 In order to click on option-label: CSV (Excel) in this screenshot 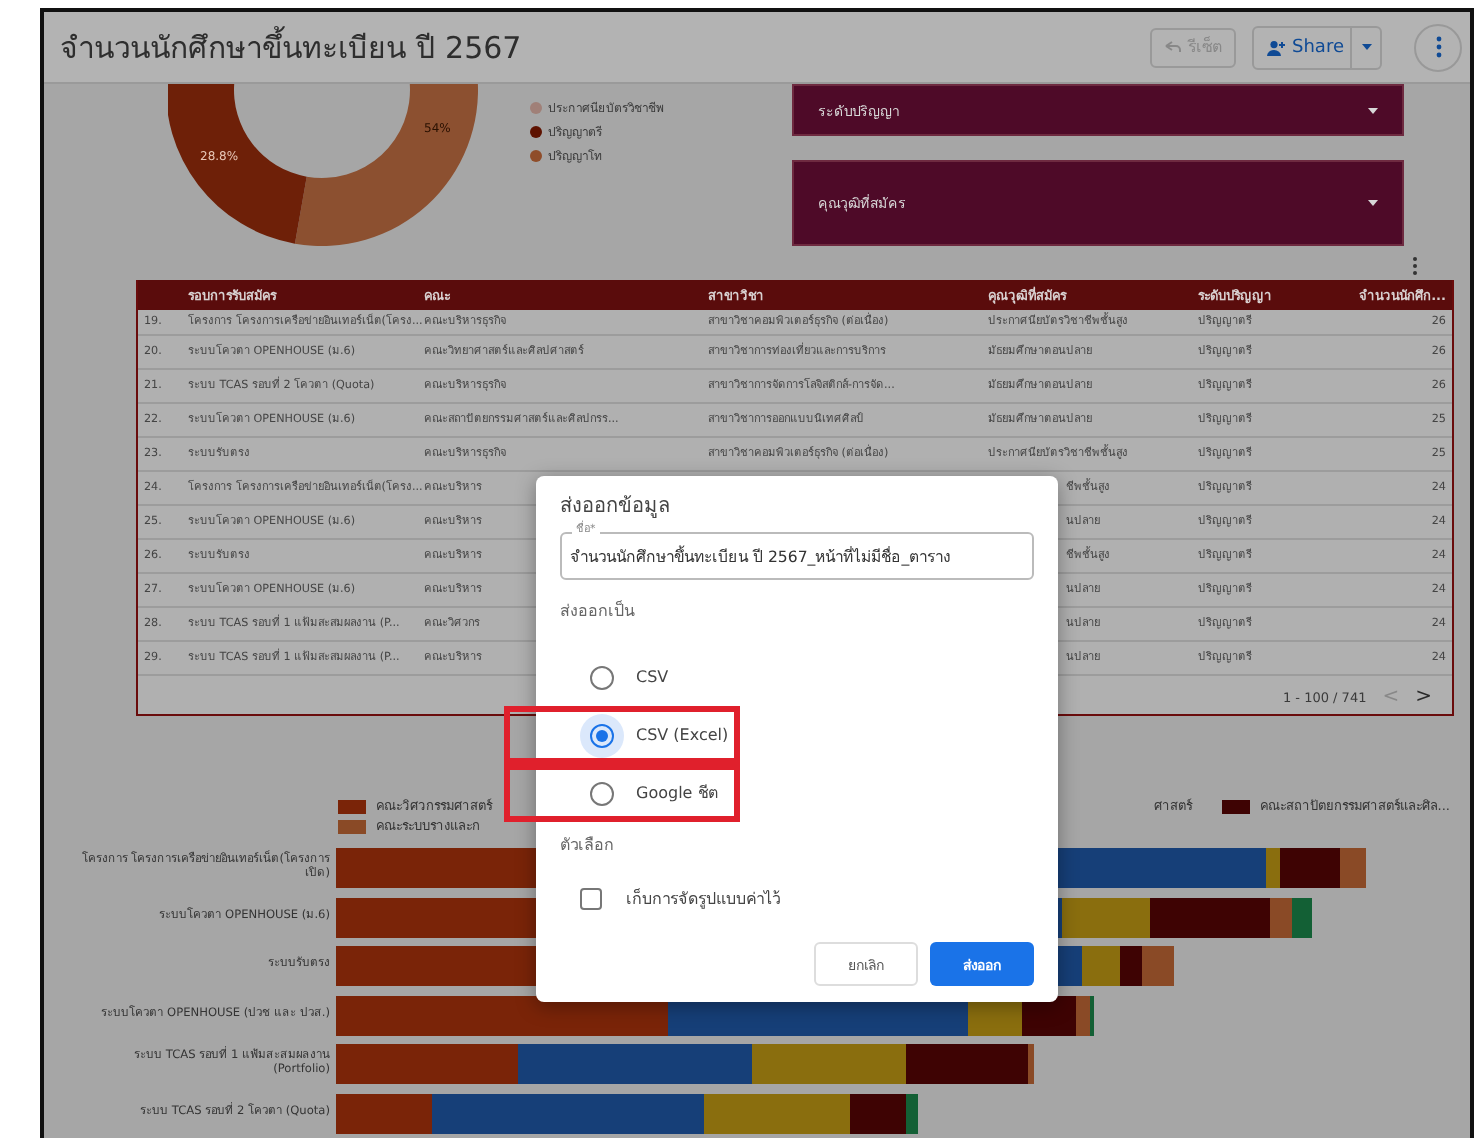, I will do `click(682, 735)`.